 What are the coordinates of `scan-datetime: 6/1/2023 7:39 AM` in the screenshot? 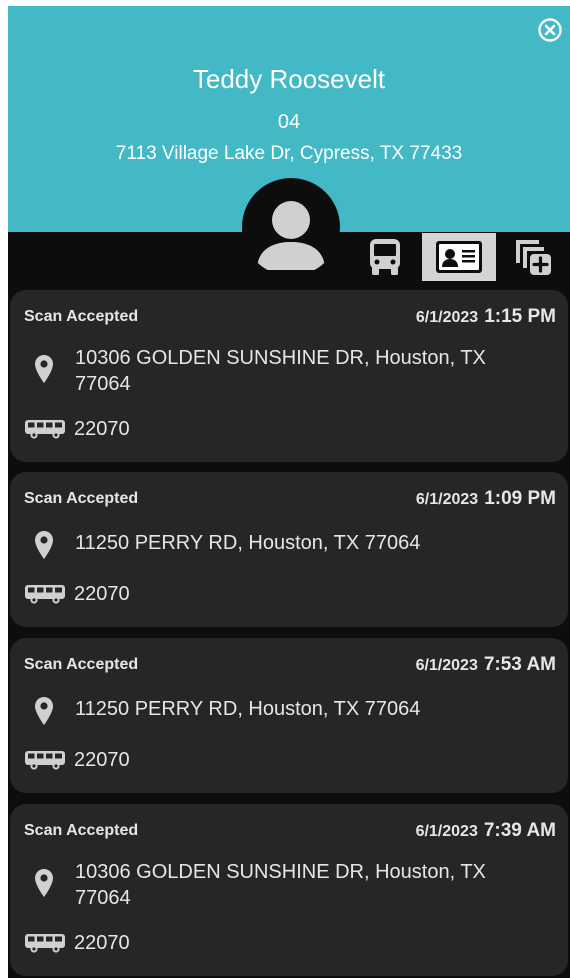 It's located at (486, 831).